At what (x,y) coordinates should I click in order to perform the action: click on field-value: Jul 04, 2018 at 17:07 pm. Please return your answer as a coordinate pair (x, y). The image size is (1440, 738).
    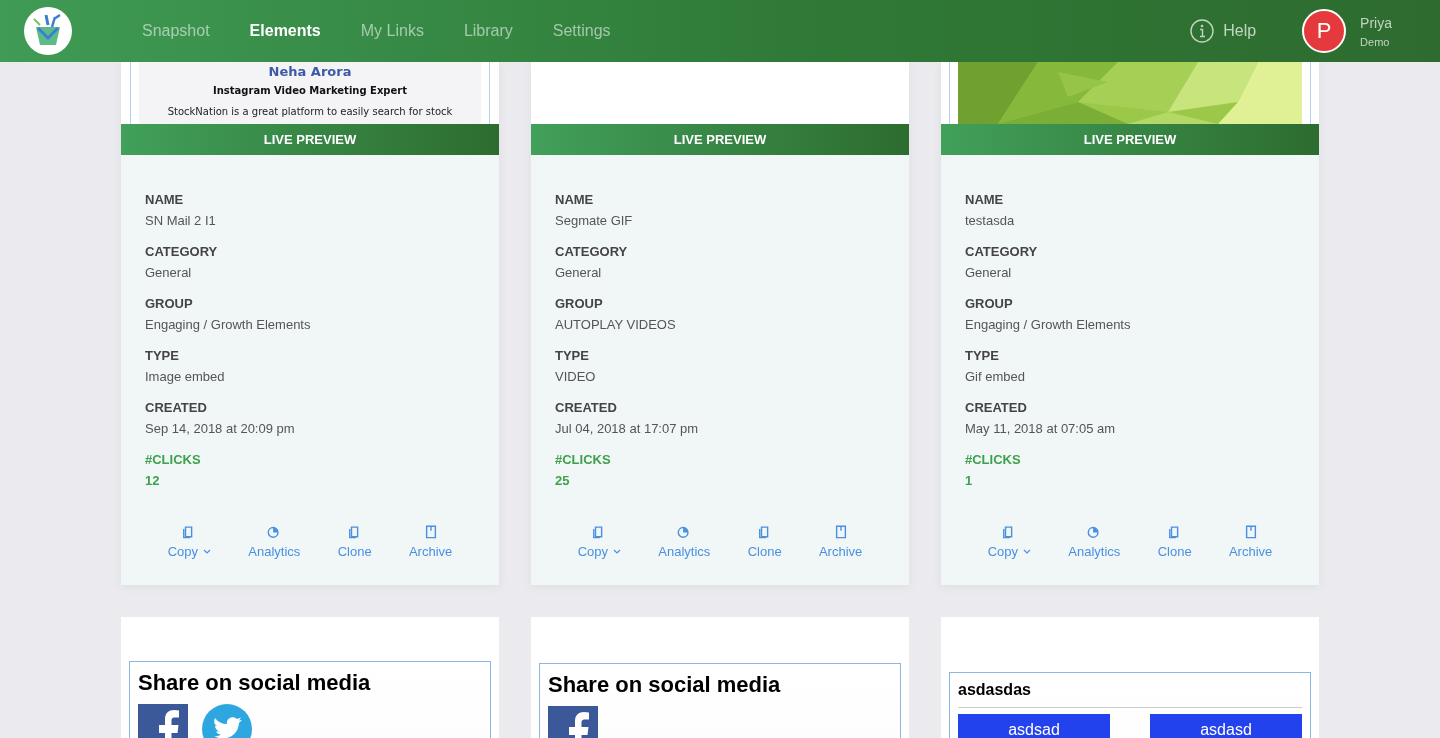
    Looking at the image, I should click on (627, 428).